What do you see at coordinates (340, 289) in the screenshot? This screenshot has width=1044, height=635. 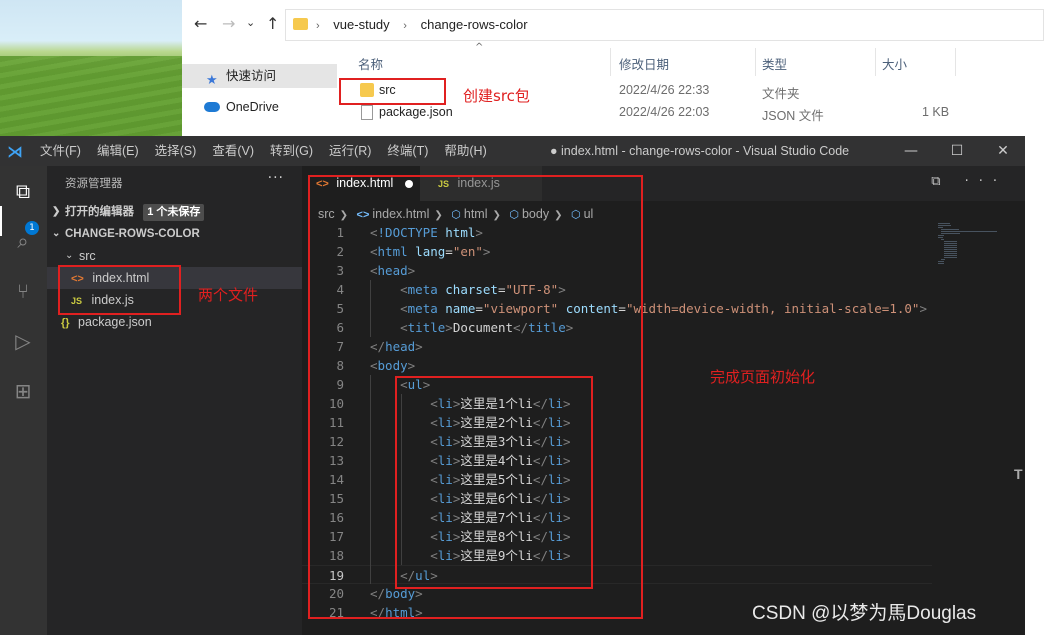 I see `line-number: 4` at bounding box center [340, 289].